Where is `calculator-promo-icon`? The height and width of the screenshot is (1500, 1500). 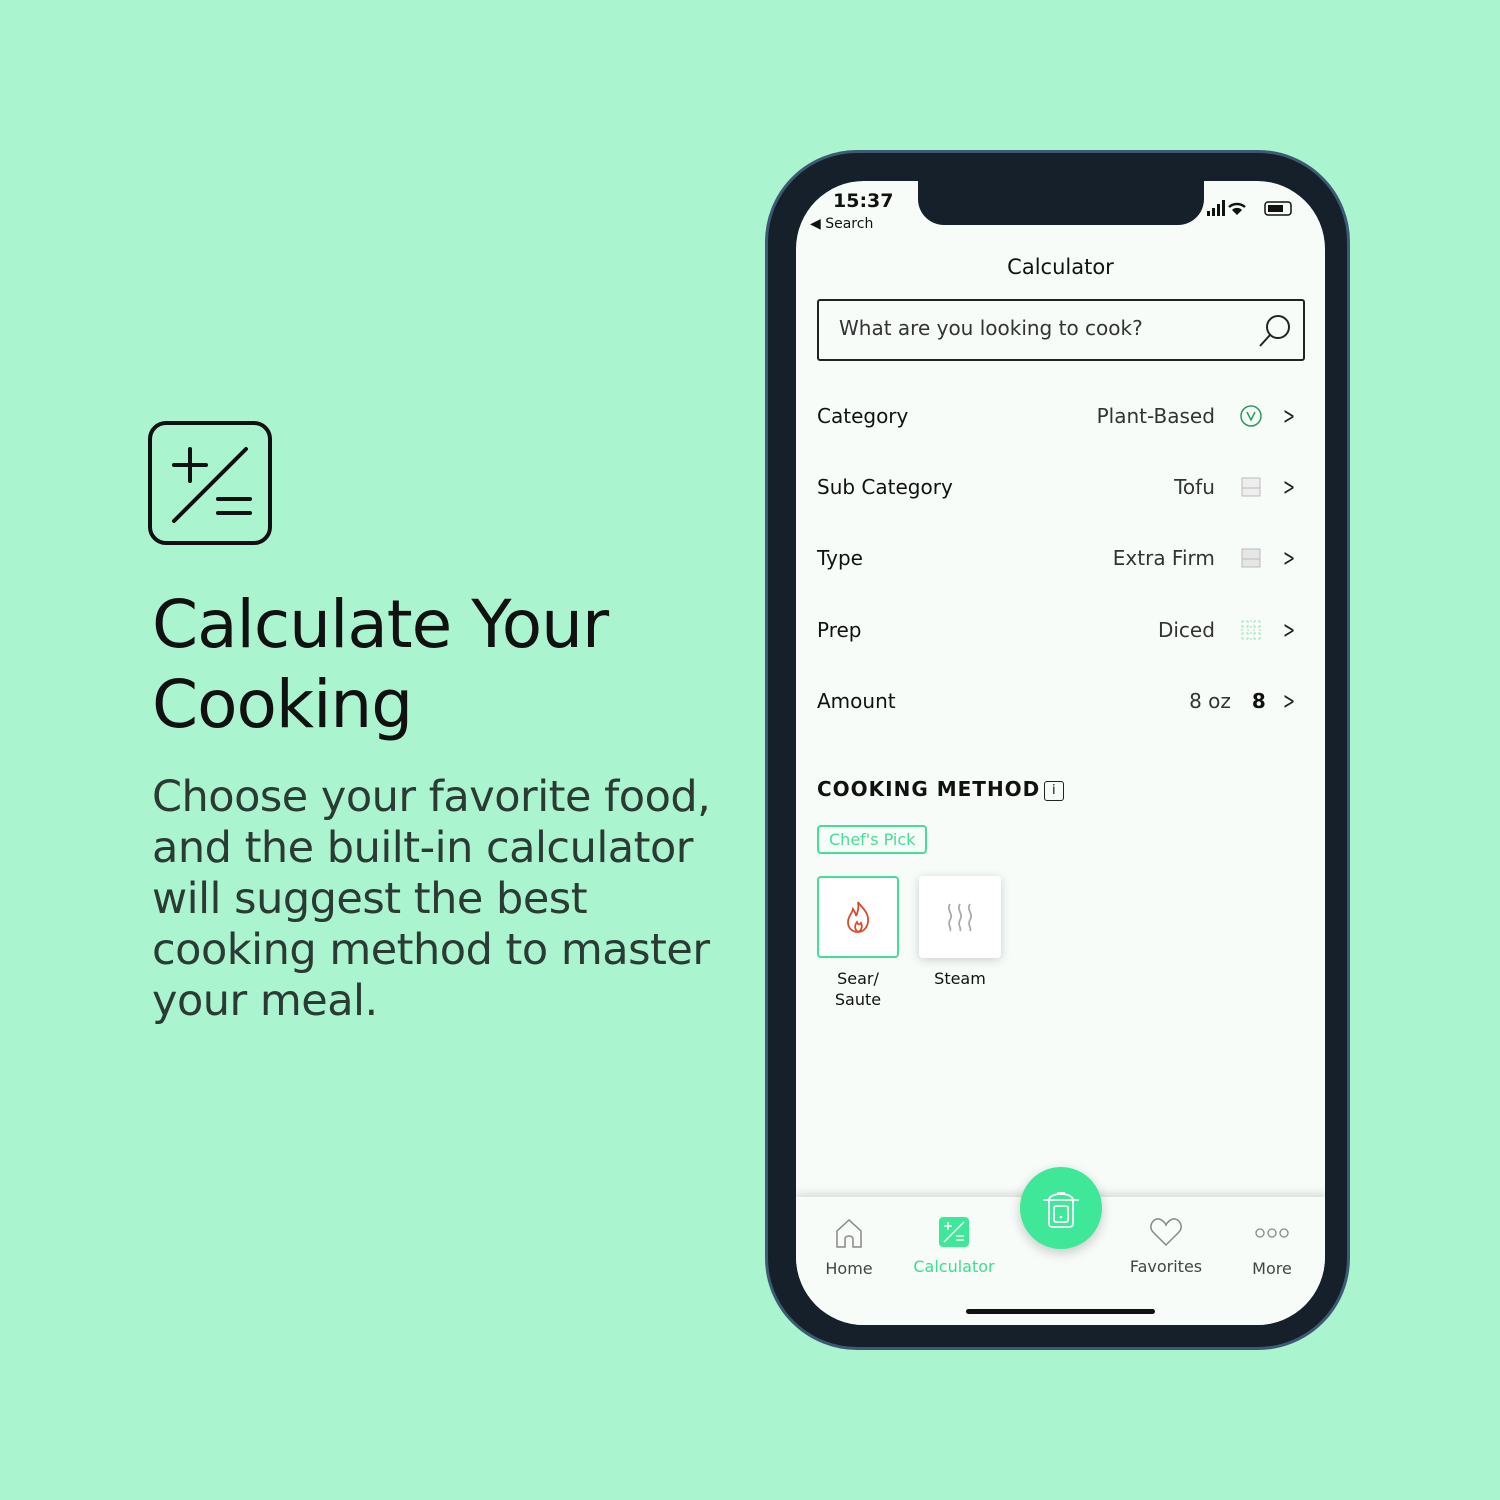
calculator-promo-icon is located at coordinates (210, 483).